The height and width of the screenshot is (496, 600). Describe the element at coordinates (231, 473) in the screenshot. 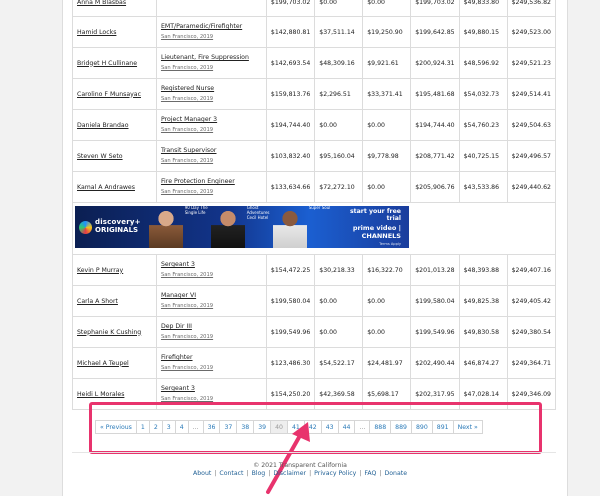

I see `footer-link: Contact` at that location.